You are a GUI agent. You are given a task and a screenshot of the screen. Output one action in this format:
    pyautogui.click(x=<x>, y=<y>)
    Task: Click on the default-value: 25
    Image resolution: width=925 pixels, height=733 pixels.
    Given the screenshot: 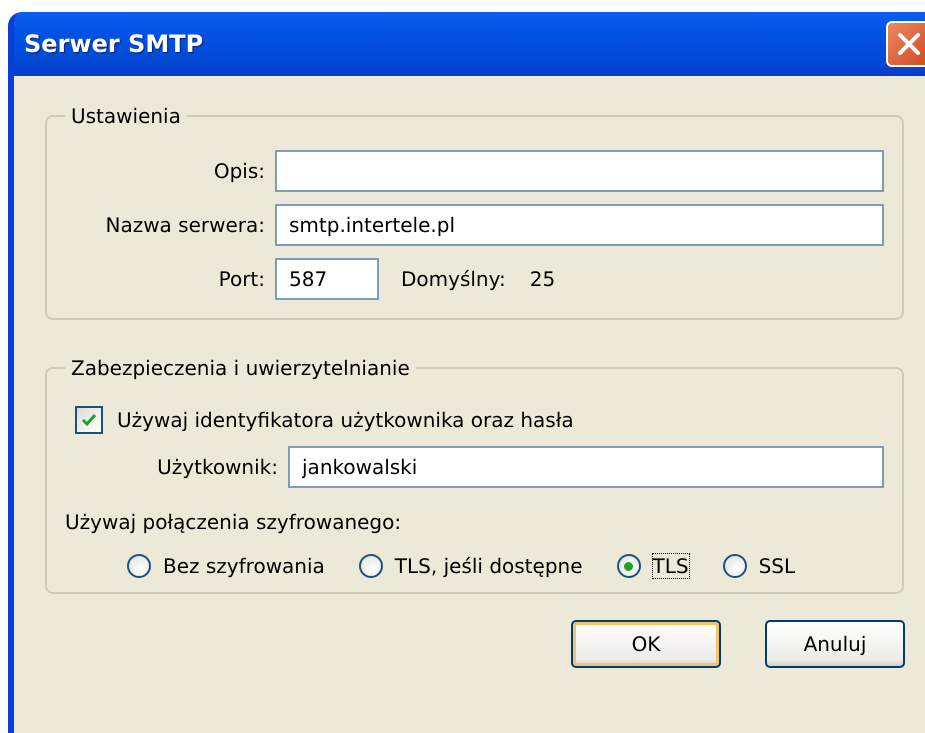 What is the action you would take?
    pyautogui.click(x=543, y=279)
    